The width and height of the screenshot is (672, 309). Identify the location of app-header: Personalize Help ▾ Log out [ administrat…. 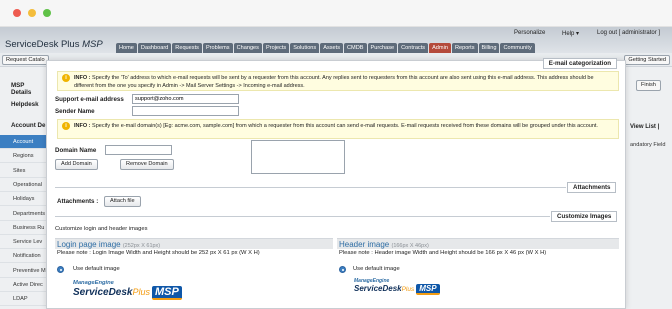
(336, 40).